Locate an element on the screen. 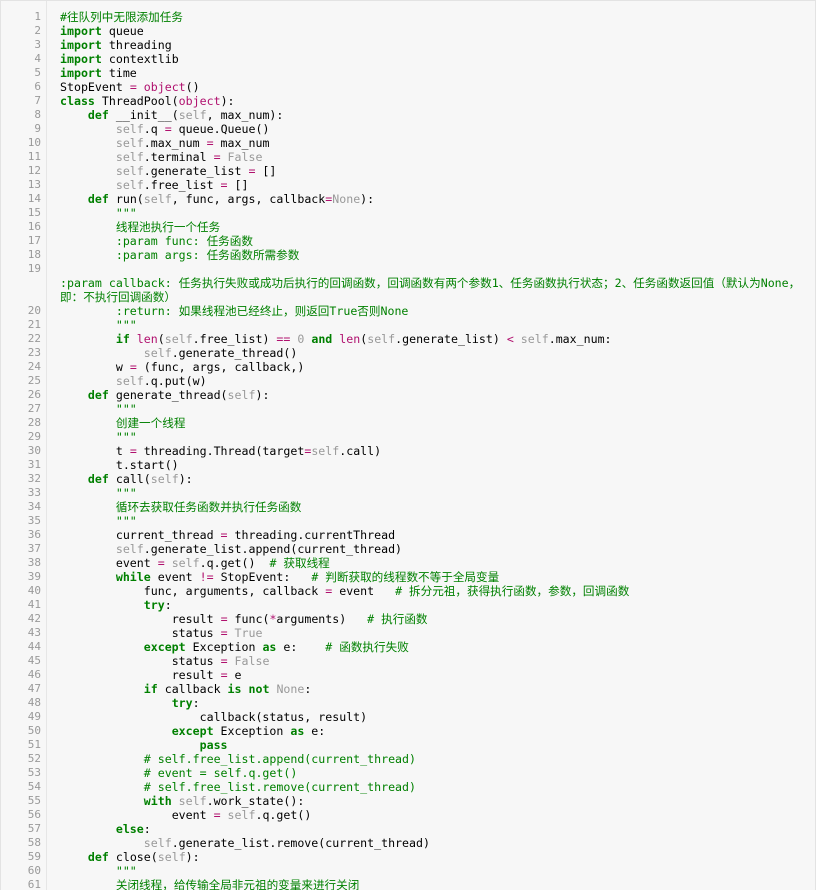 The width and height of the screenshot is (818, 890). code-text: # self.free_list.remove(current_thread) is located at coordinates (238, 787).